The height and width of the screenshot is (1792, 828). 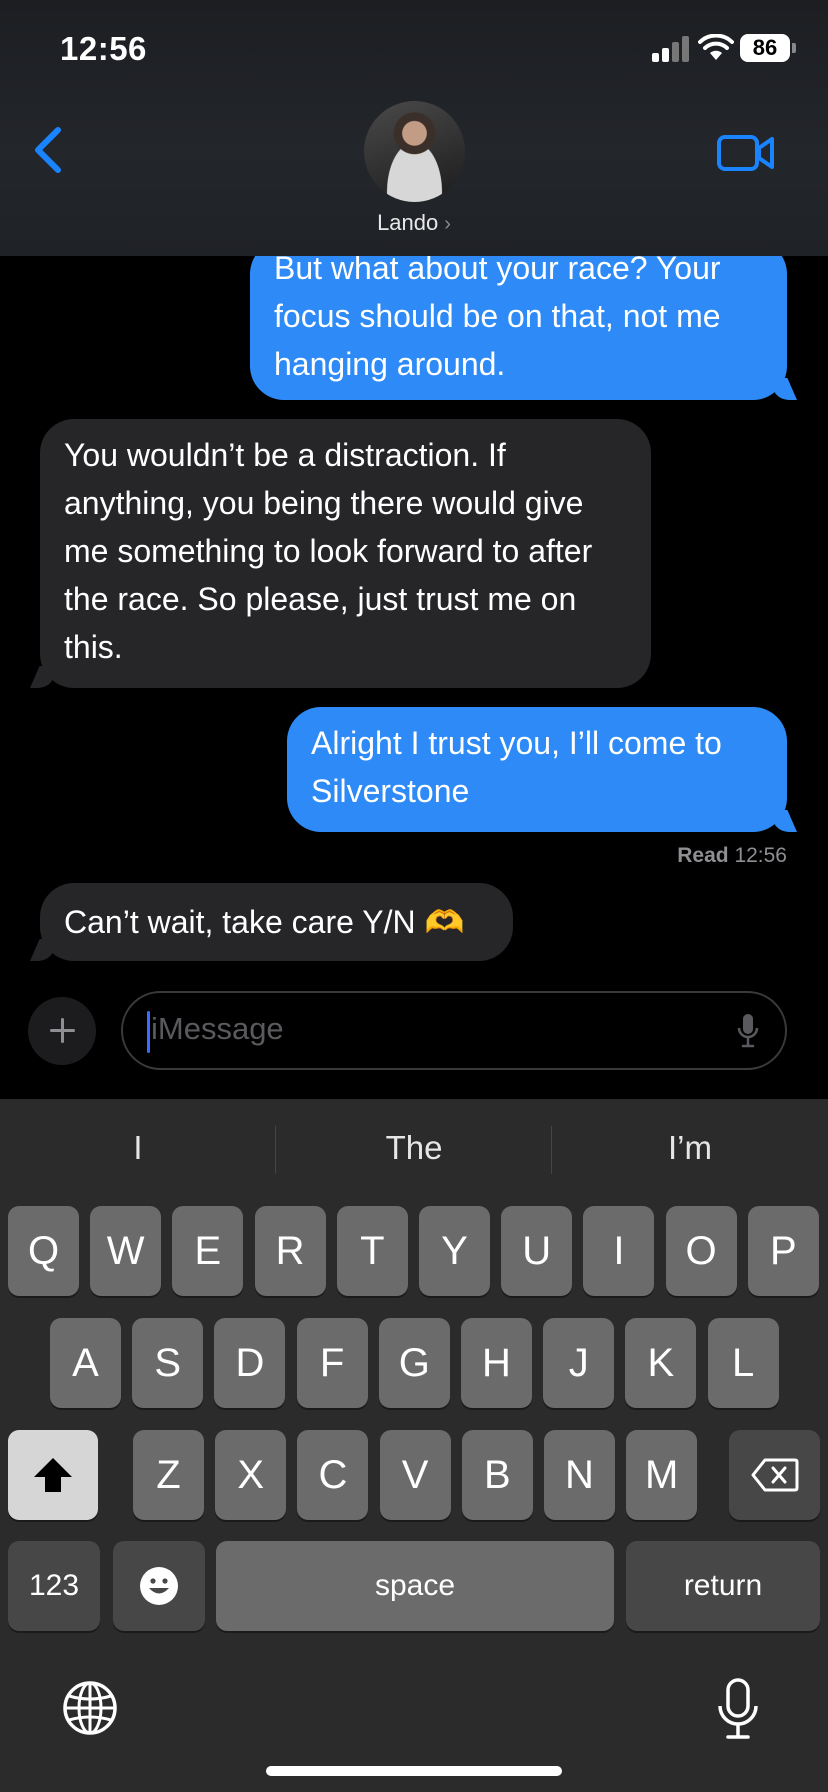 I want to click on key-e: E, so click(x=208, y=1251).